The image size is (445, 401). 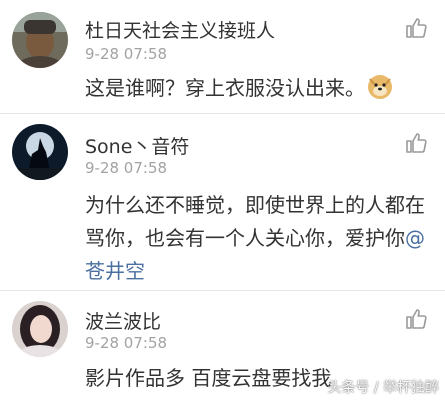 What do you see at coordinates (123, 320) in the screenshot?
I see `username: 波兰波比` at bounding box center [123, 320].